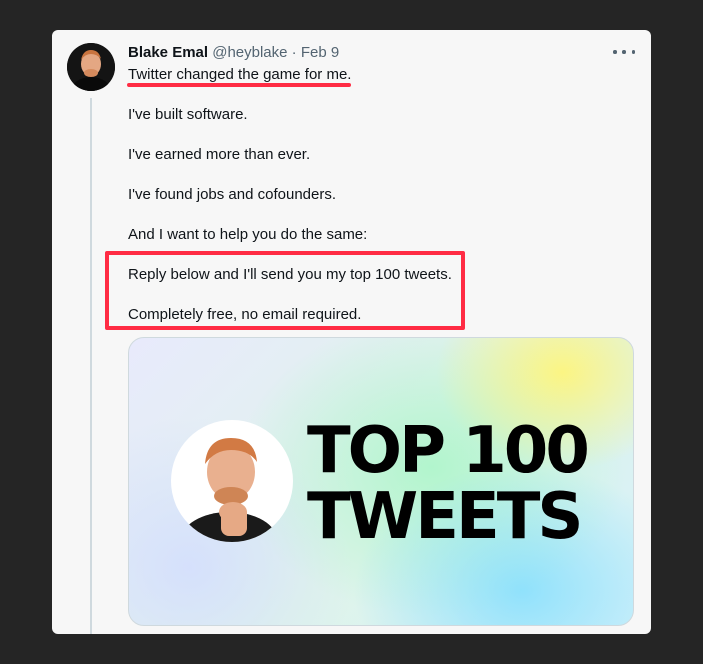 Image resolution: width=703 pixels, height=664 pixels. I want to click on author-name: Blake Emal, so click(168, 52).